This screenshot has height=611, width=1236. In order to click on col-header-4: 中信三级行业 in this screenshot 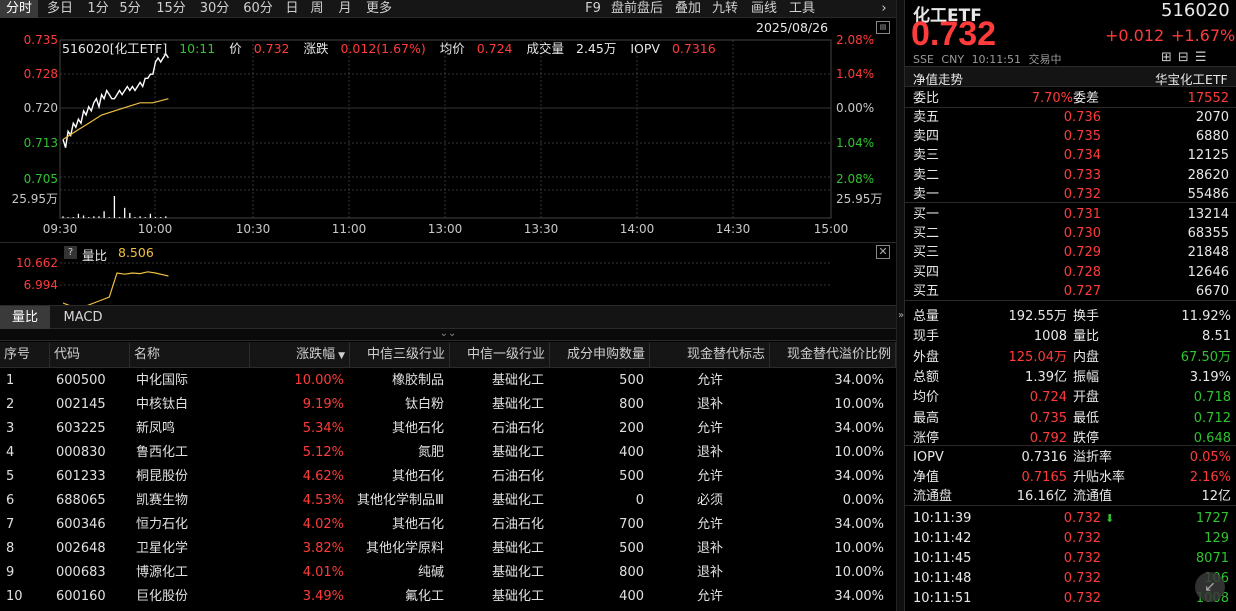, I will do `click(400, 355)`.